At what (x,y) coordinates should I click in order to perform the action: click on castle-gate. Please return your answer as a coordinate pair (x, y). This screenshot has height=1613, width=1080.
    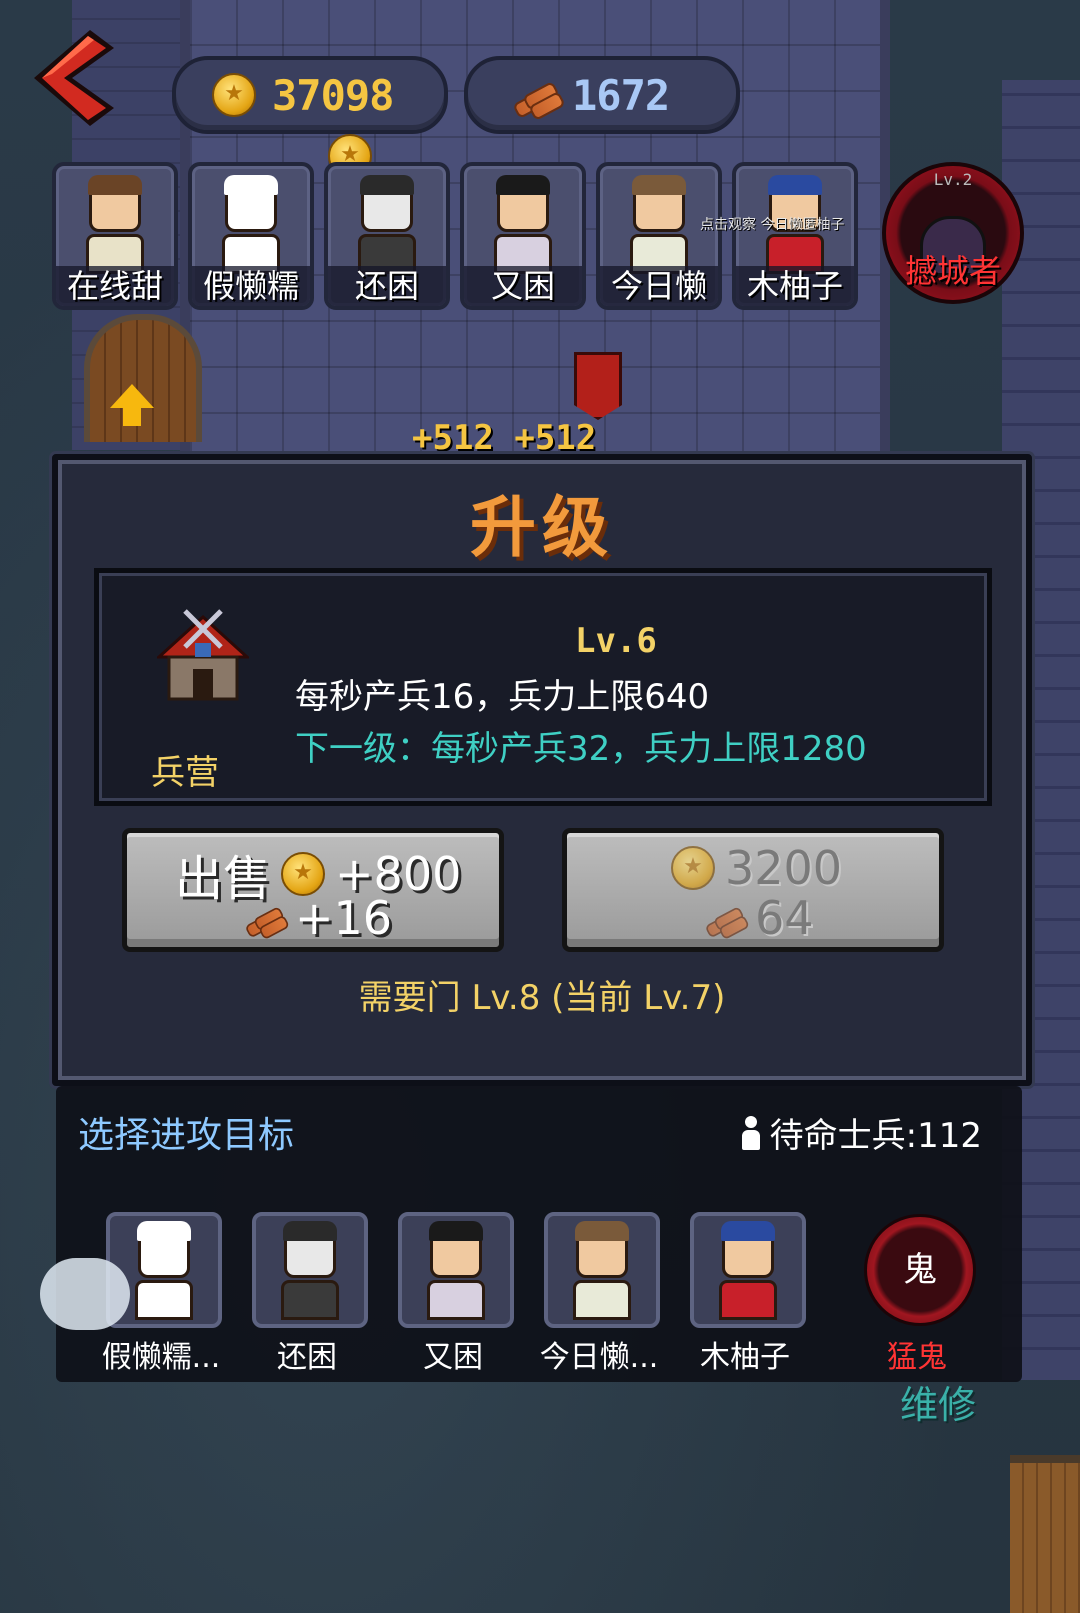
    Looking at the image, I should click on (143, 378).